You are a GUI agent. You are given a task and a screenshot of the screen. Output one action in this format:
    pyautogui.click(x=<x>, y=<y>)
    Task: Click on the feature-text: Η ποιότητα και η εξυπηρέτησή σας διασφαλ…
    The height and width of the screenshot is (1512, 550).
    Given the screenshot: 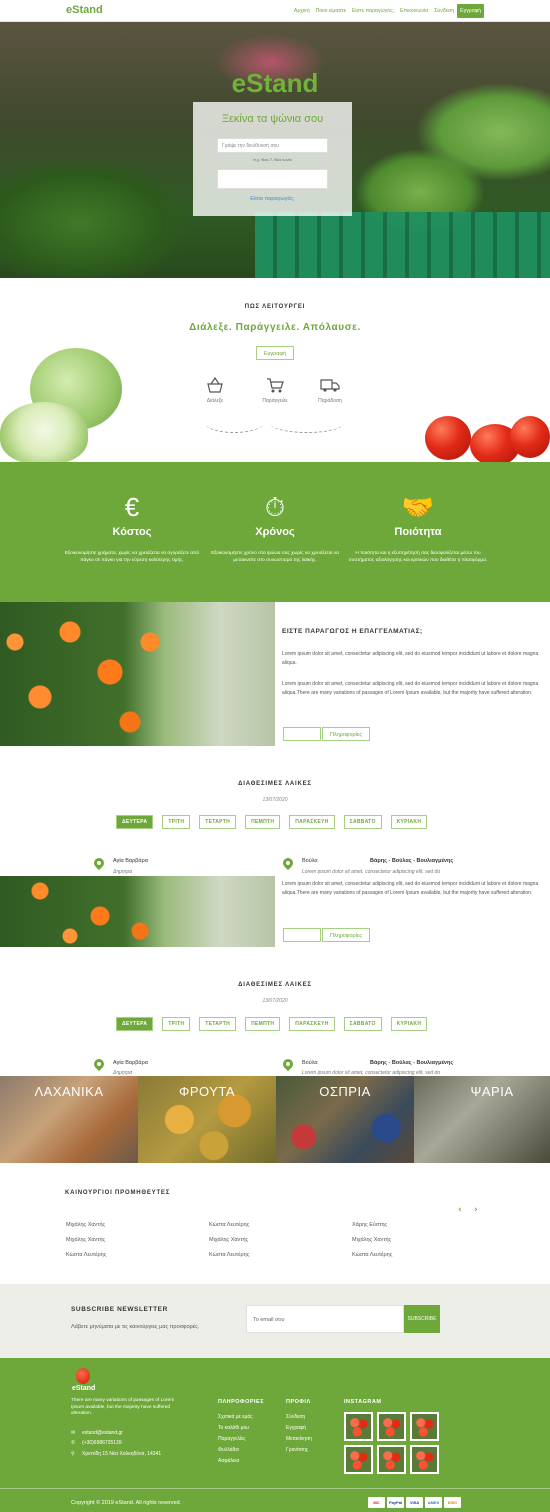 What is the action you would take?
    pyautogui.click(x=418, y=557)
    